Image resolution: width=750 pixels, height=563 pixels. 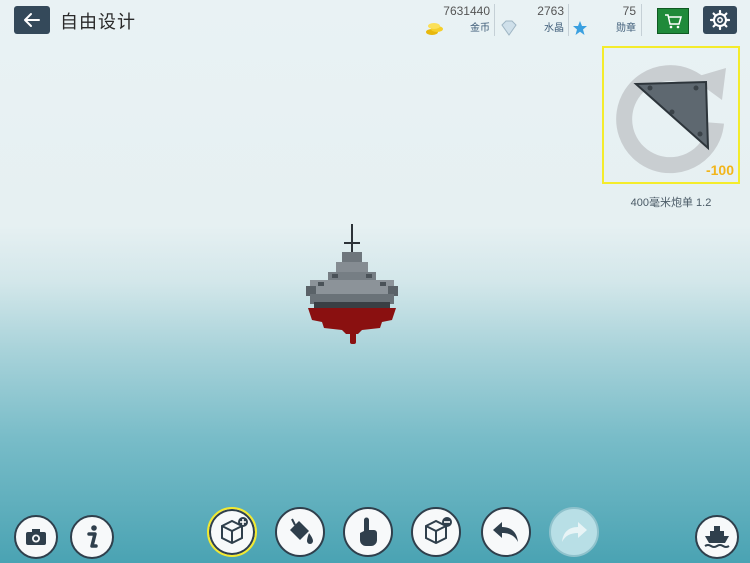 What do you see at coordinates (671, 203) in the screenshot?
I see `part-name-label: 400毫米炮单 1.2` at bounding box center [671, 203].